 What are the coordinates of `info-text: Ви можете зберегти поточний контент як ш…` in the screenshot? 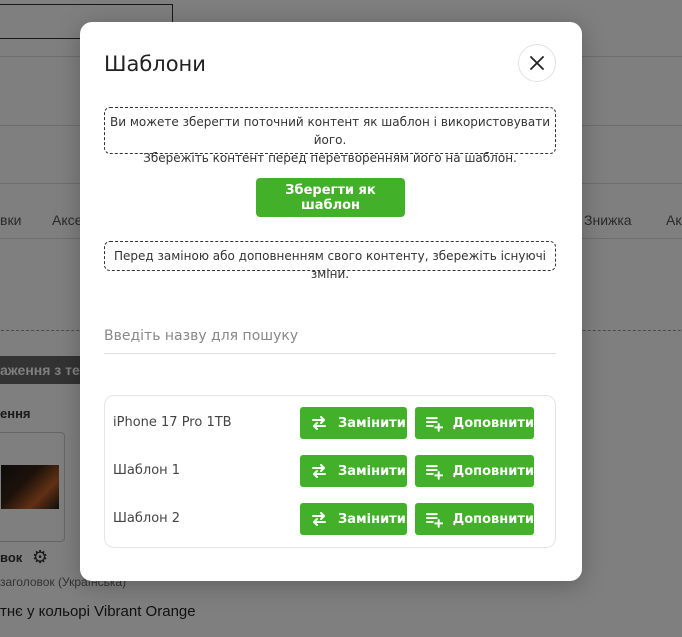 It's located at (330, 131).